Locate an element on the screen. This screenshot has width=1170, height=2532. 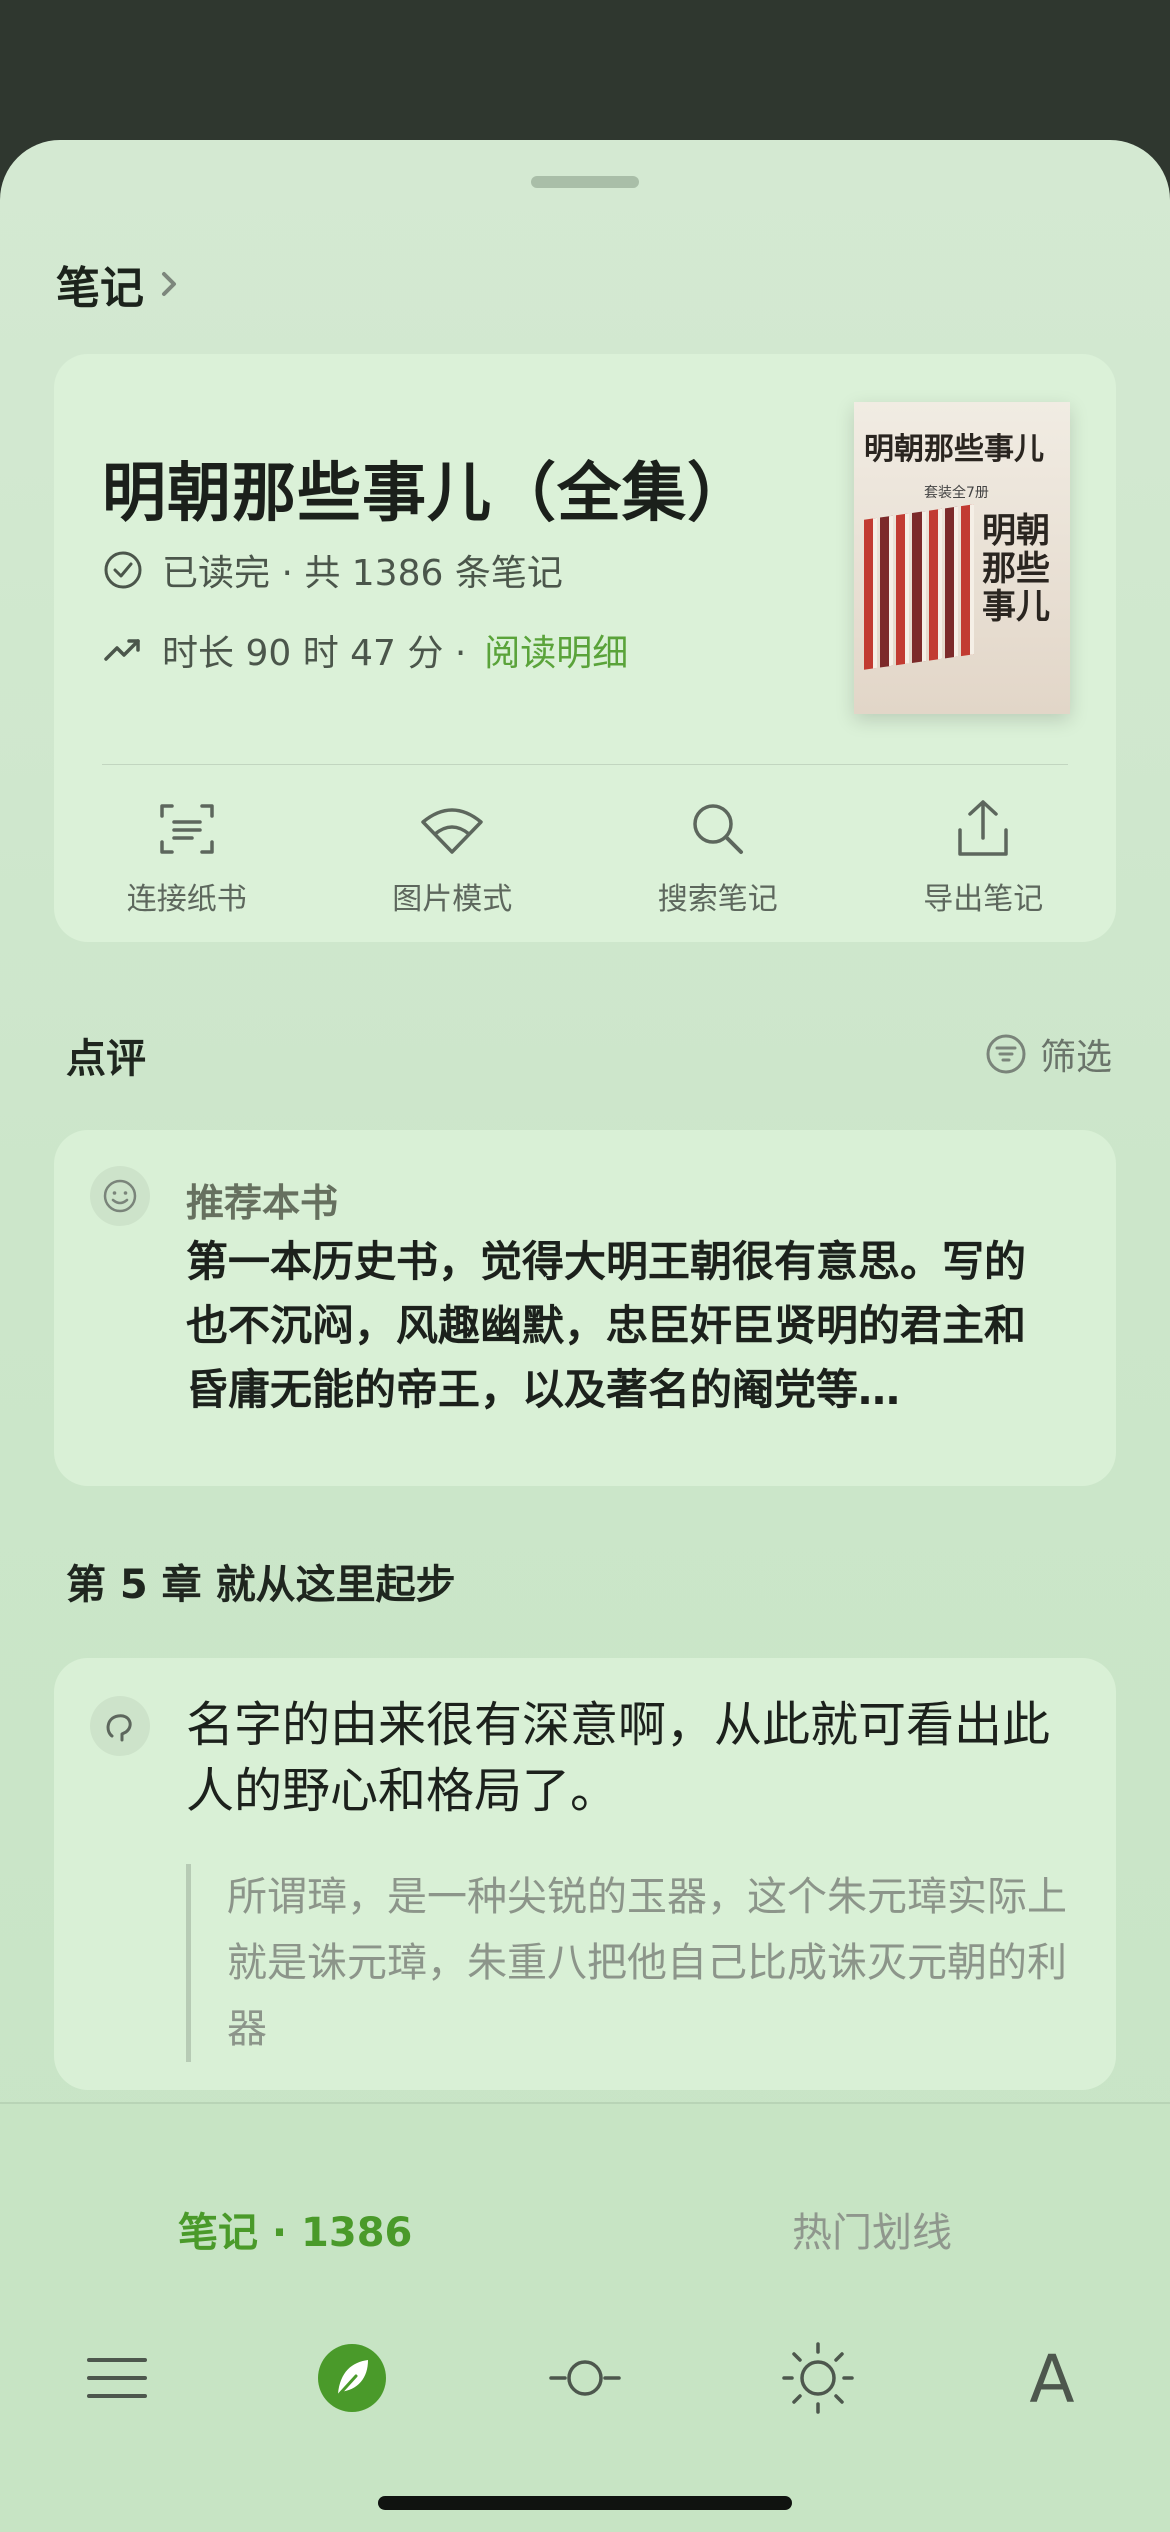
search-icon is located at coordinates (718, 829).